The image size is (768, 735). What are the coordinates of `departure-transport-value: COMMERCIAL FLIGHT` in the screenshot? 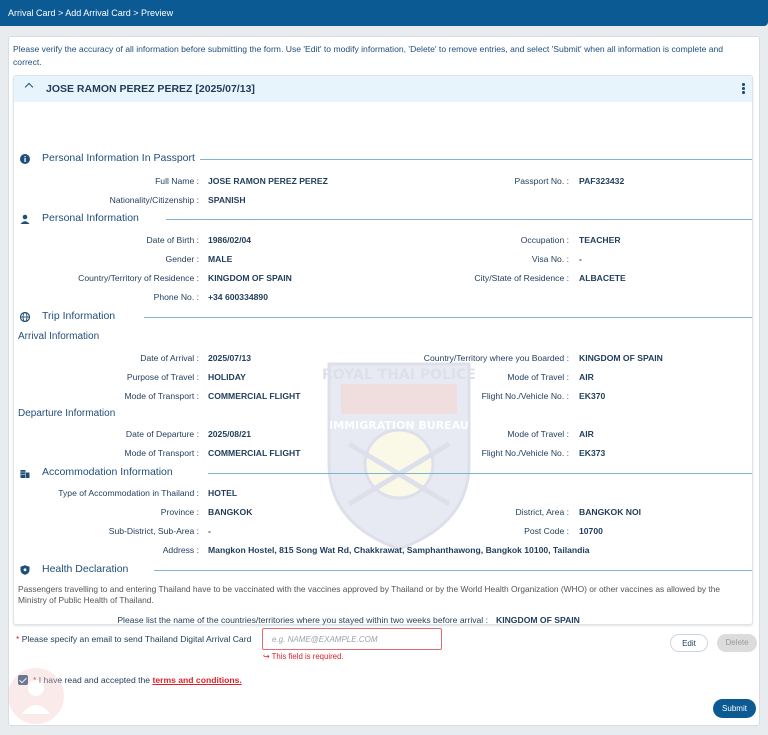 It's located at (254, 453).